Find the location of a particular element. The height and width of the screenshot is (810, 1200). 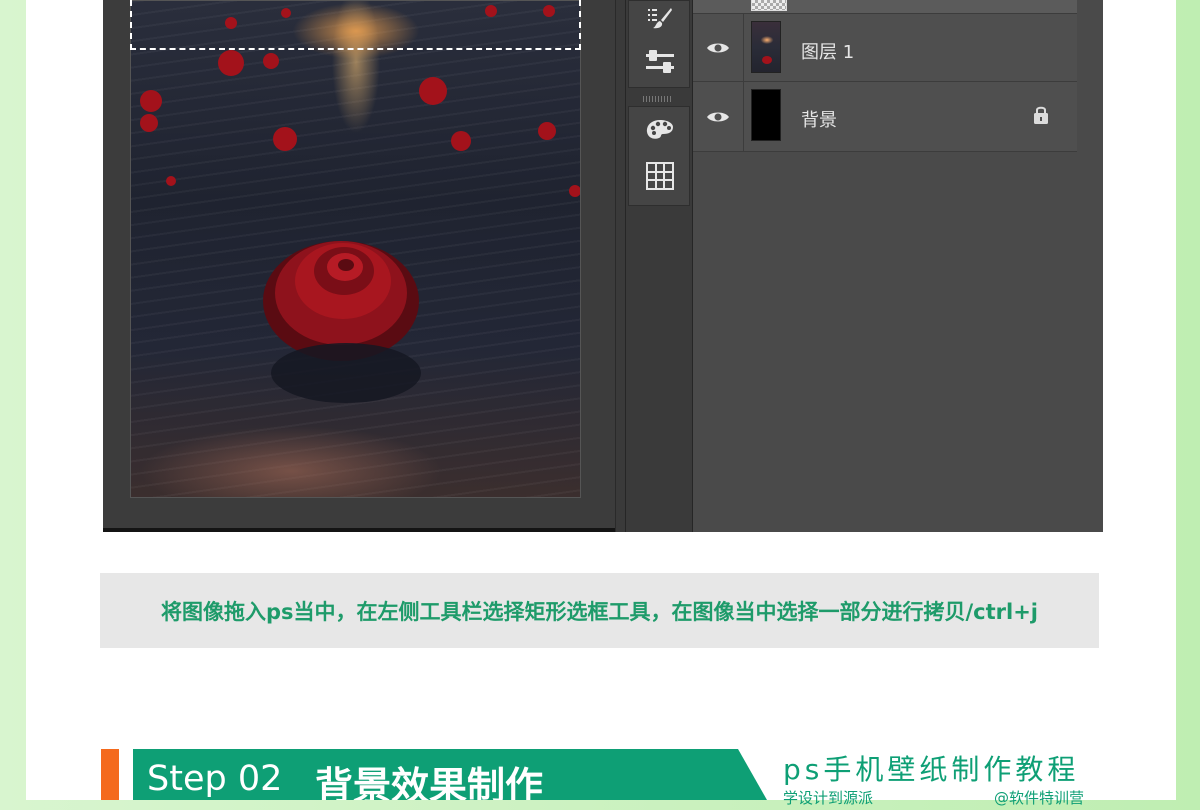

layer-name: 背景 is located at coordinates (819, 119).